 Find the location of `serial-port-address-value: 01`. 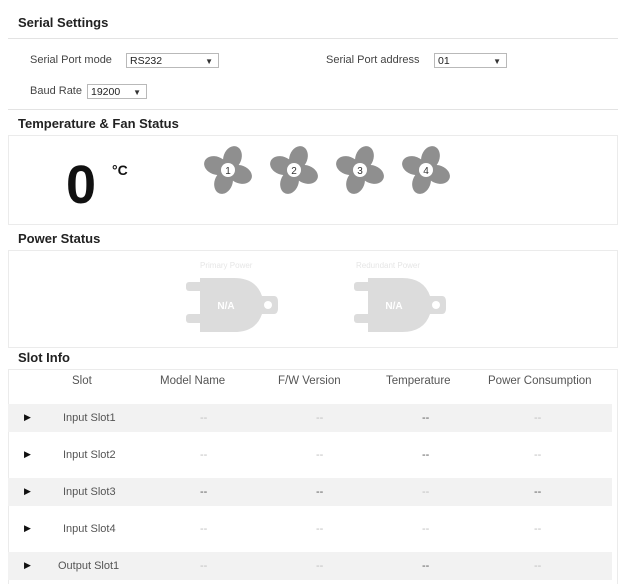

serial-port-address-value: 01 is located at coordinates (444, 61).